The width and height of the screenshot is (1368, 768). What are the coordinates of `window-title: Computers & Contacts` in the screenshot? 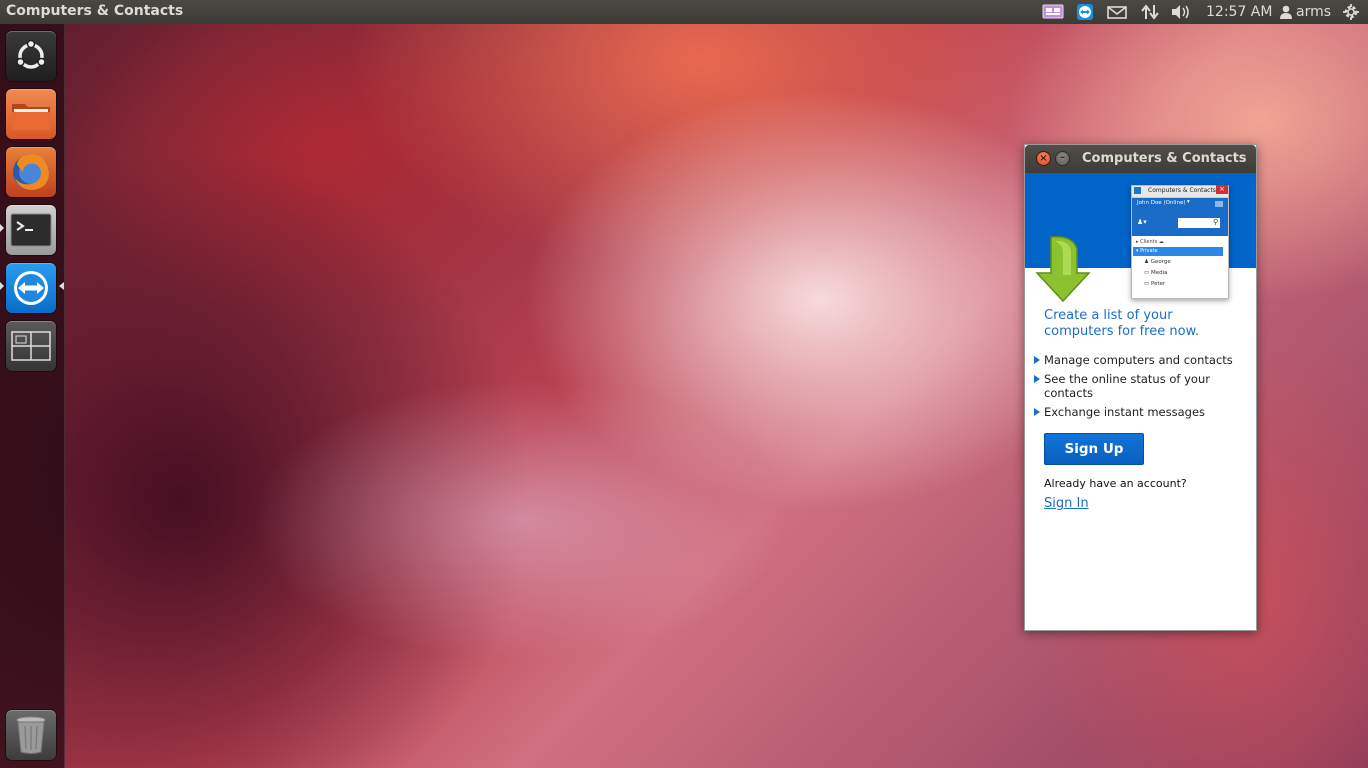 It's located at (1164, 158).